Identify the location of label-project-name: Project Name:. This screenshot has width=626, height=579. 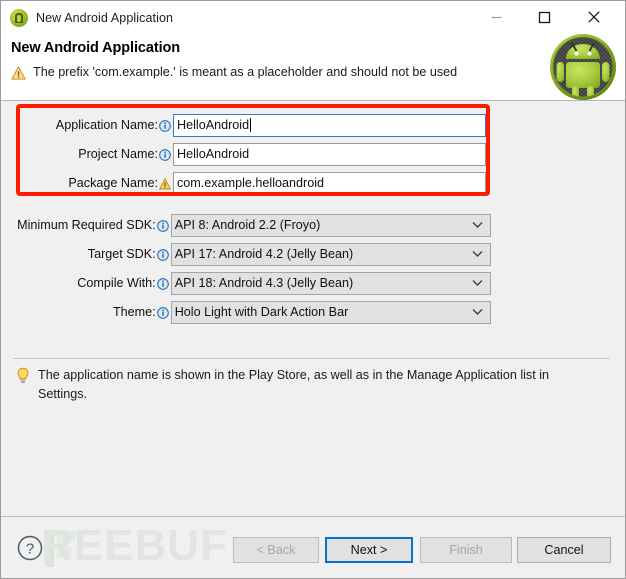
(118, 154).